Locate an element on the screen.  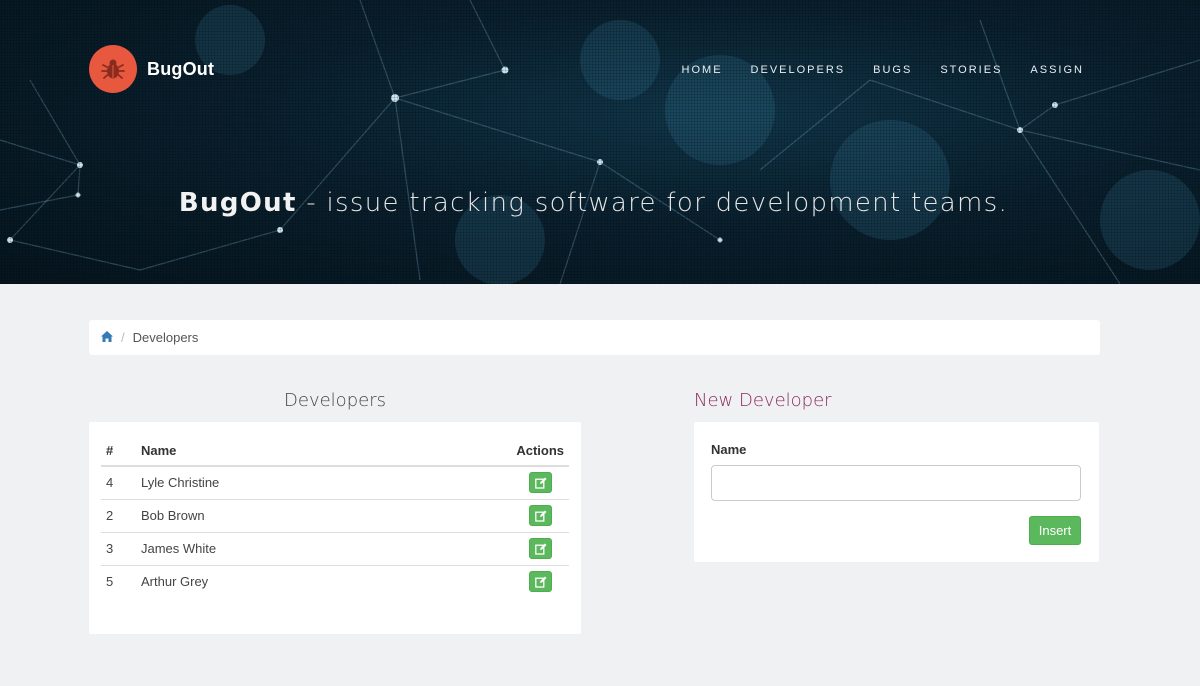
column-header-actions: Actions is located at coordinates (482, 451).